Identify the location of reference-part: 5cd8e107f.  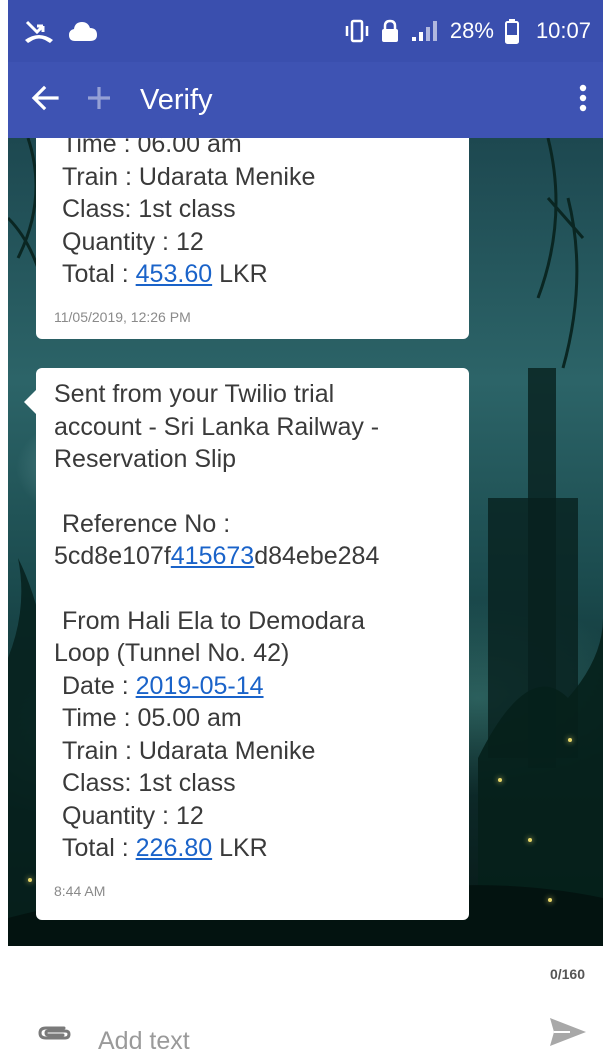
(112, 556).